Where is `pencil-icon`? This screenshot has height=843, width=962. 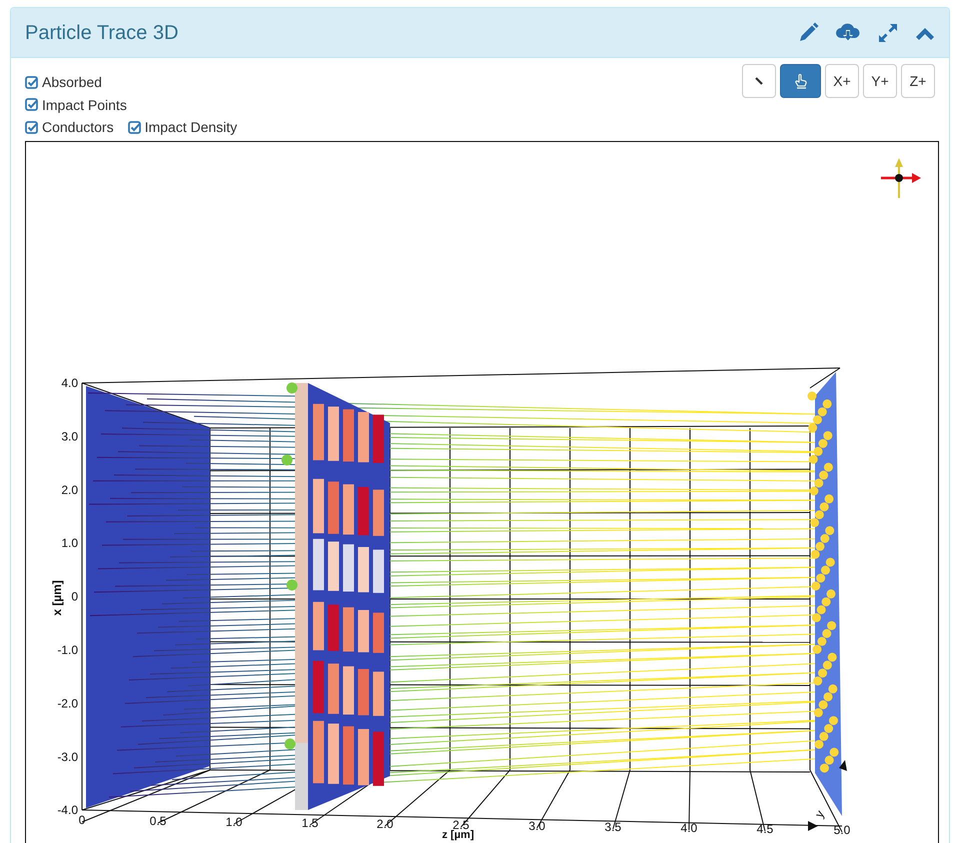
pencil-icon is located at coordinates (808, 33).